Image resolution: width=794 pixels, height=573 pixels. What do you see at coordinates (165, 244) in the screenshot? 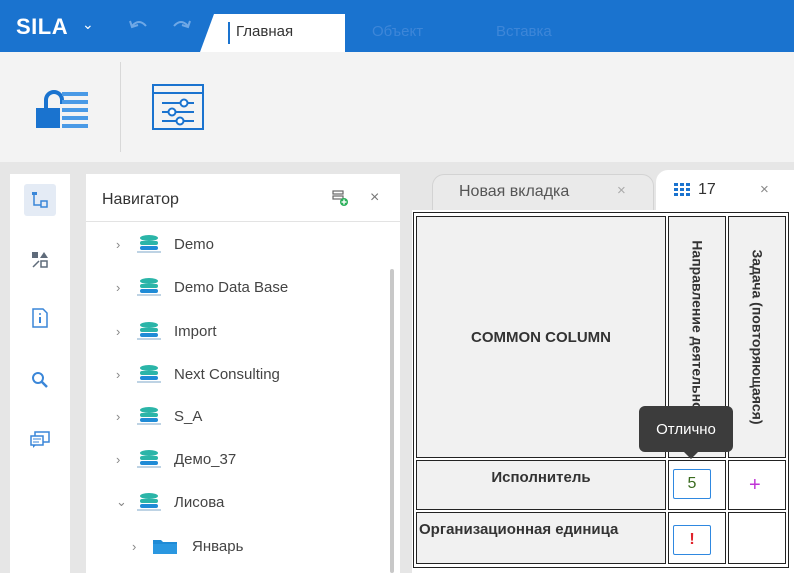
I see `tree-item: › Demo` at bounding box center [165, 244].